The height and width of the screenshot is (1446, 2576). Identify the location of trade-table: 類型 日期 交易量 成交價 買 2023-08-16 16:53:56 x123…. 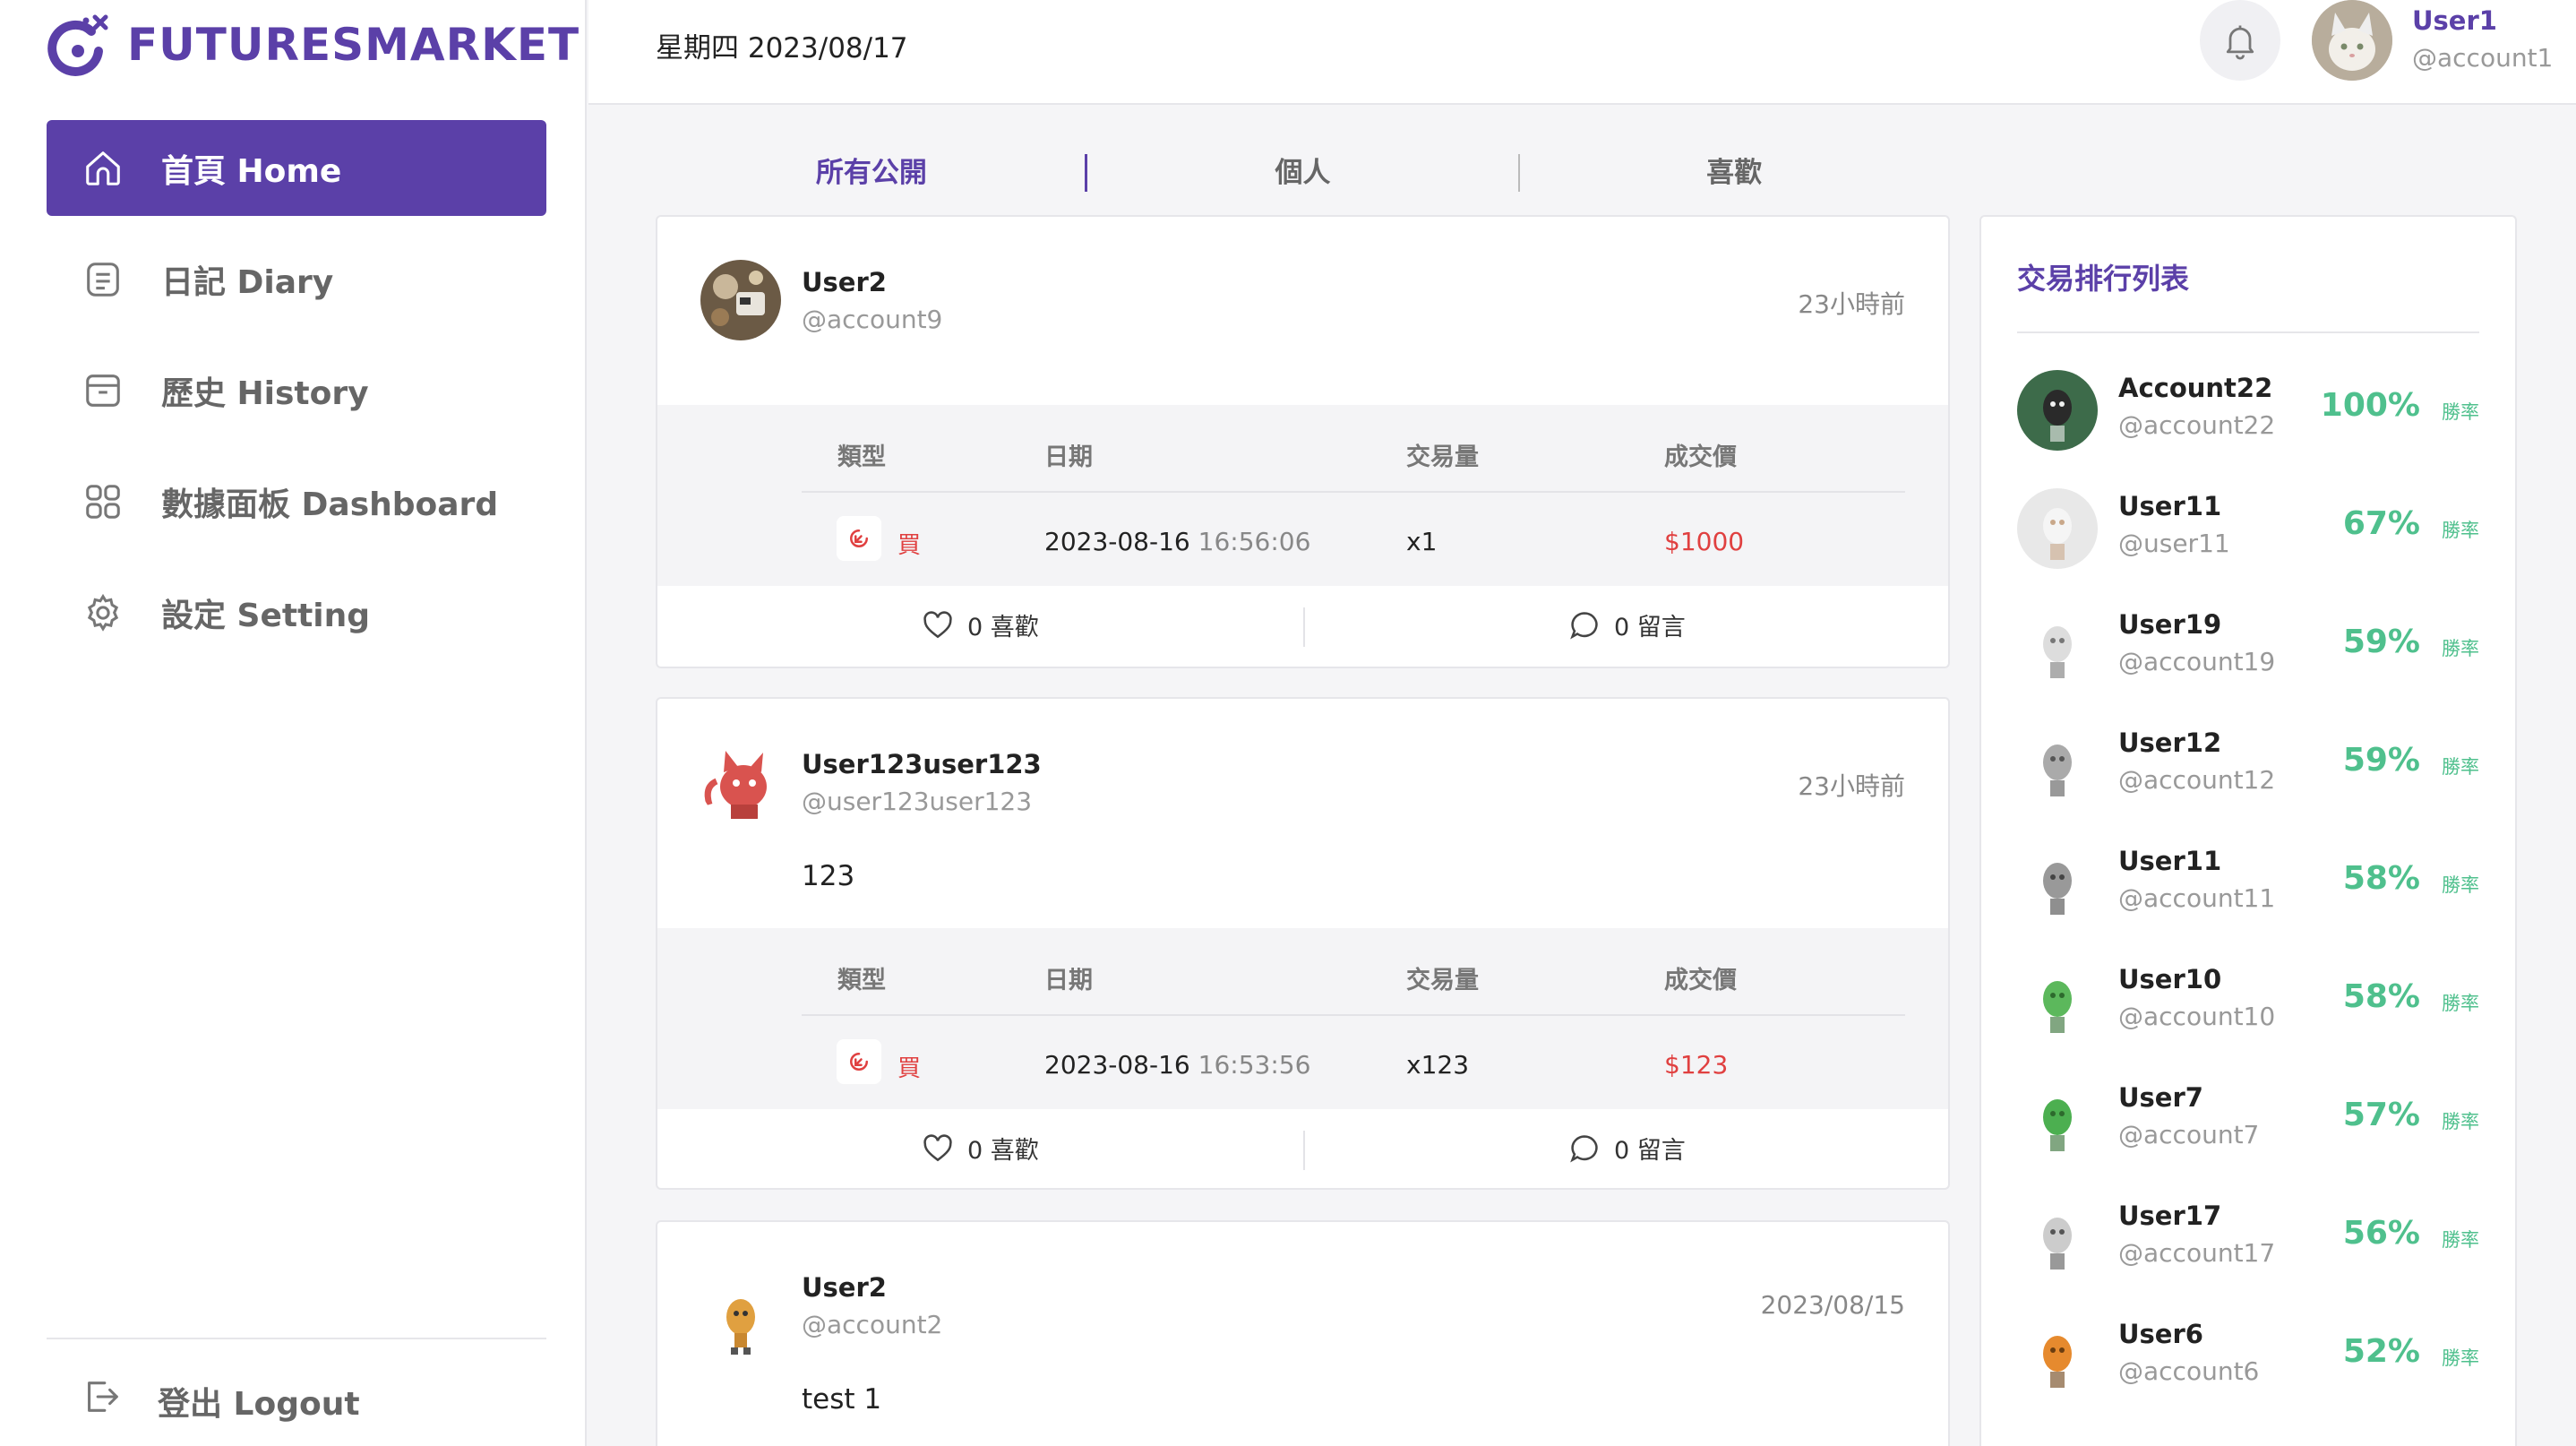
(1302, 1018).